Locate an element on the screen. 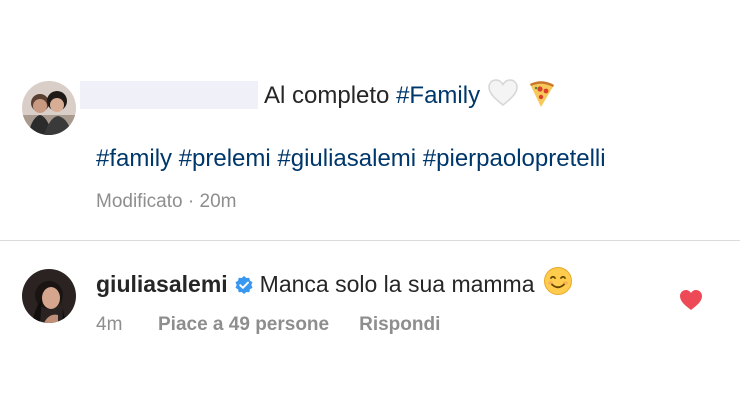  comment-likes-link: Piace a 49 persone is located at coordinates (243, 325).